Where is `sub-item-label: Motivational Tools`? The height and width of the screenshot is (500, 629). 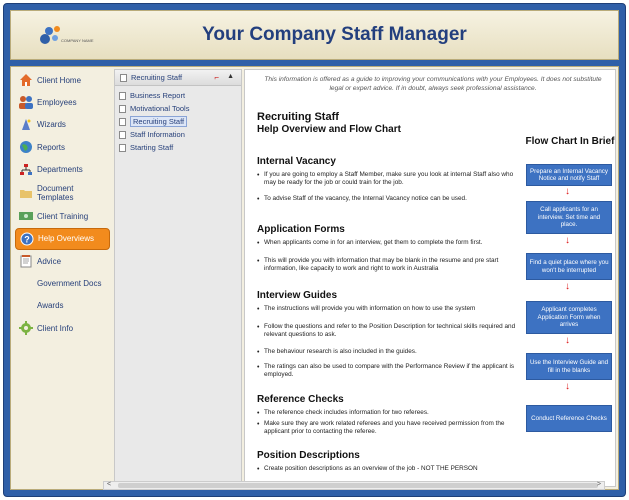
sub-item-label: Motivational Tools is located at coordinates (160, 108).